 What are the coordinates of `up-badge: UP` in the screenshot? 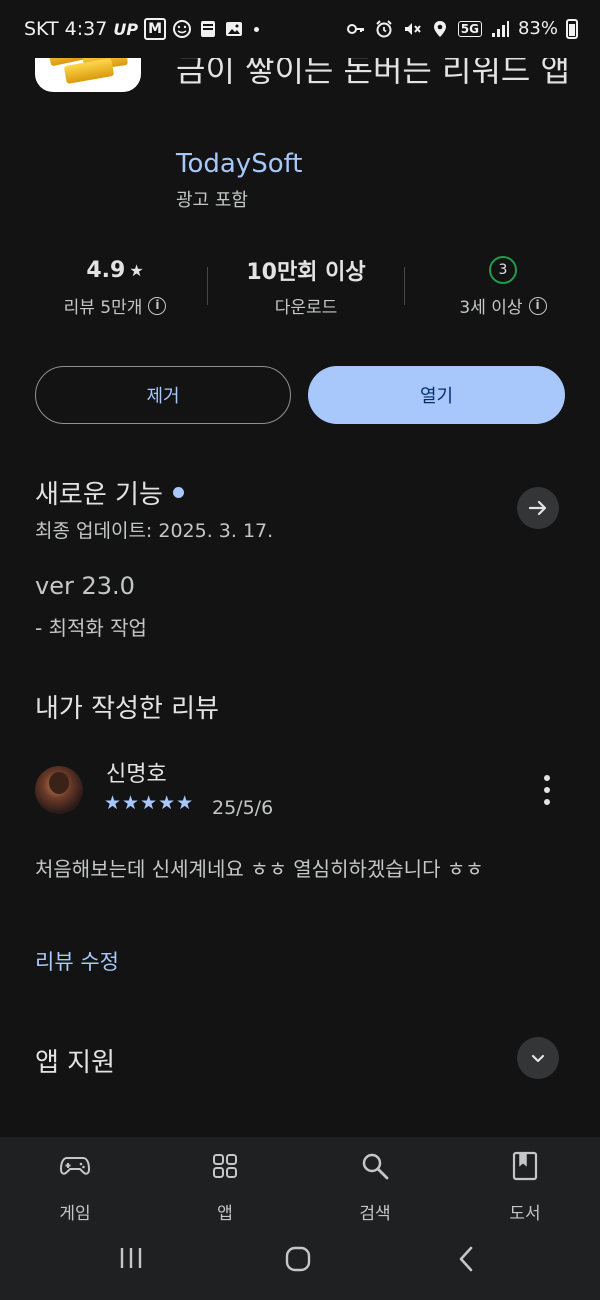 It's located at (126, 29).